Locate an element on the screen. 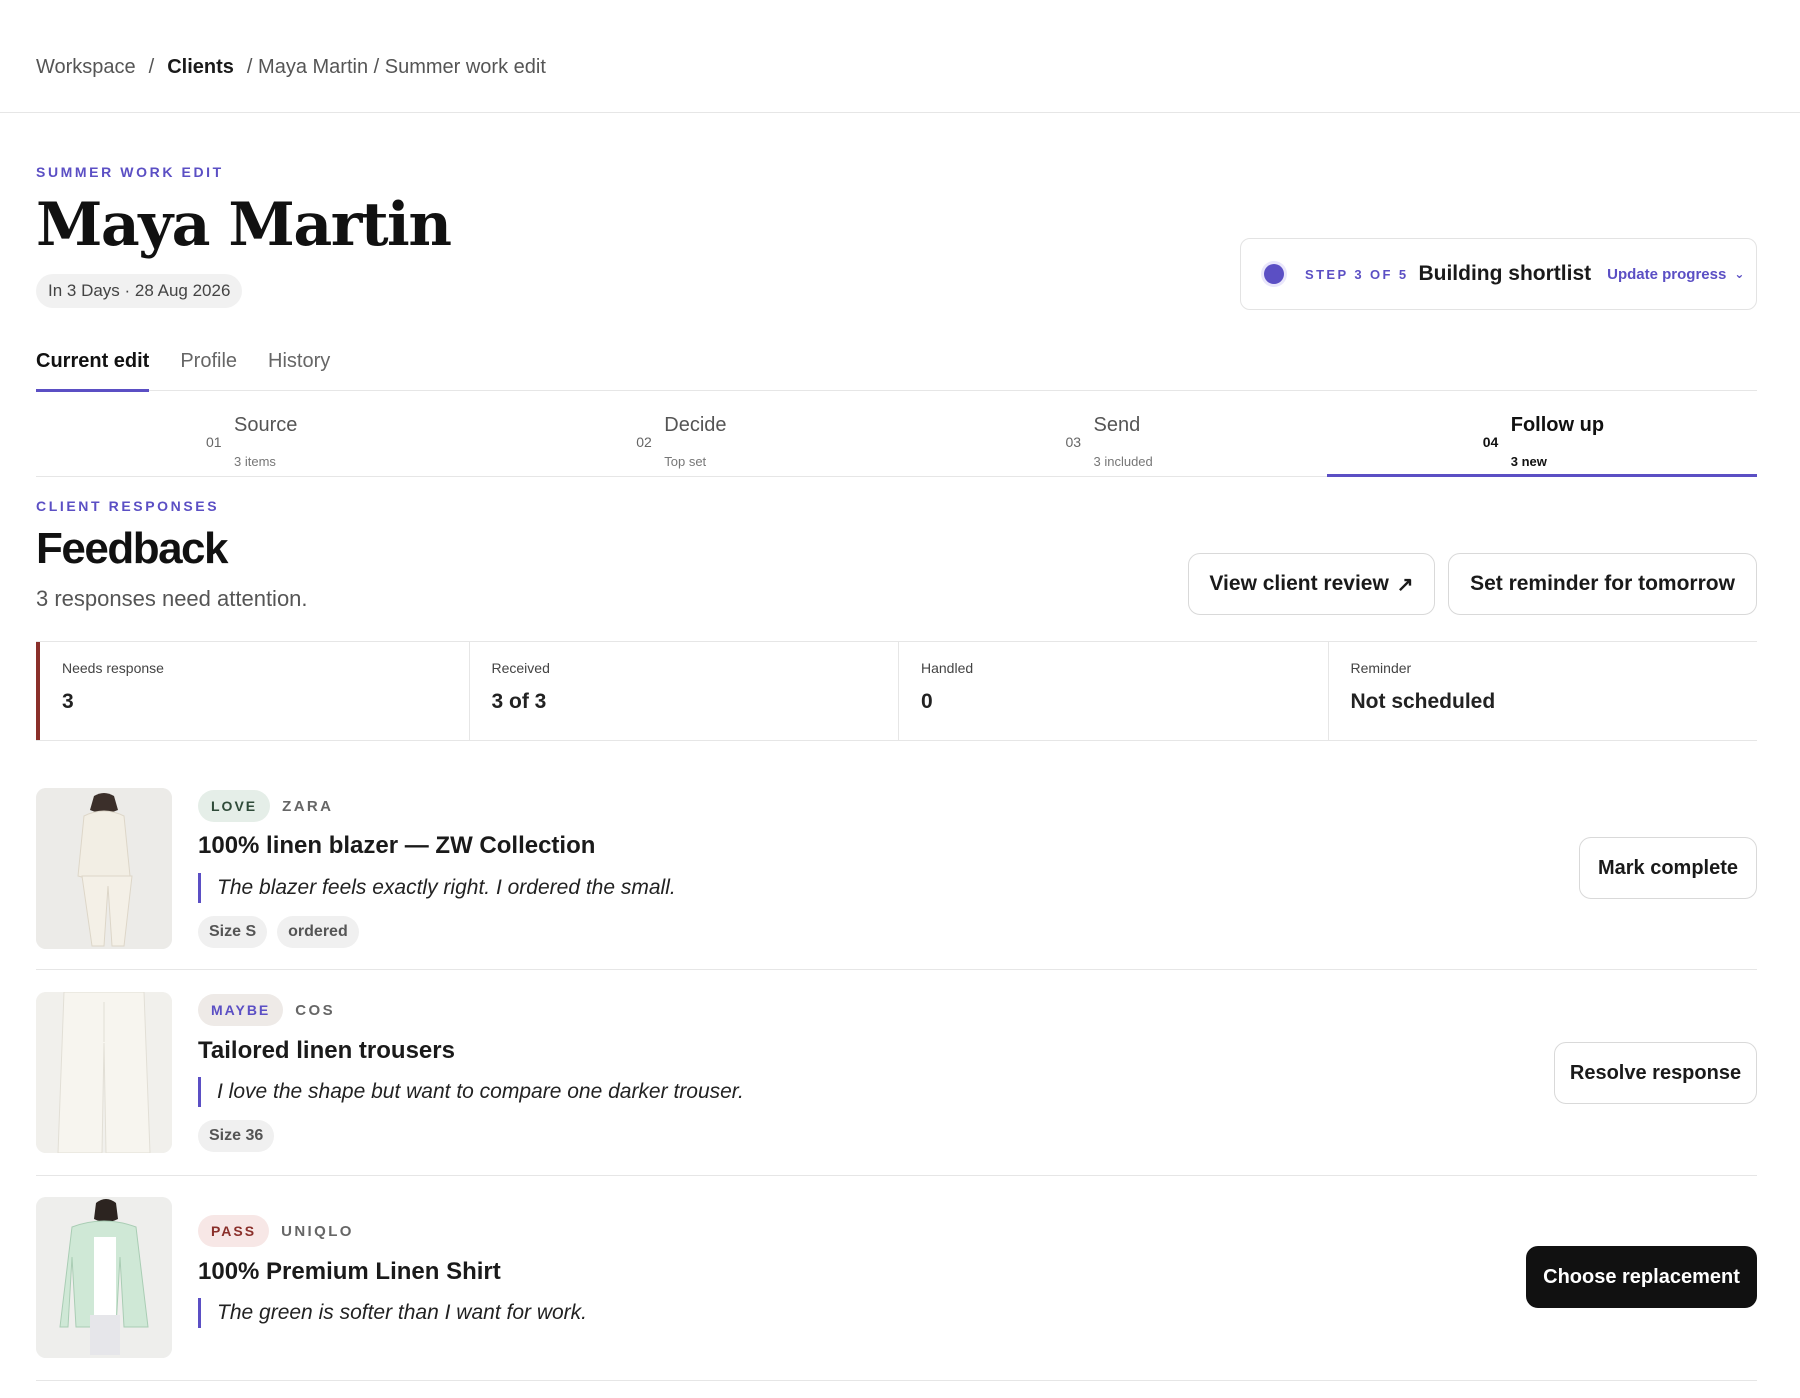 The image size is (1800, 1398). external-link-icon: ↗ is located at coordinates (1405, 584).